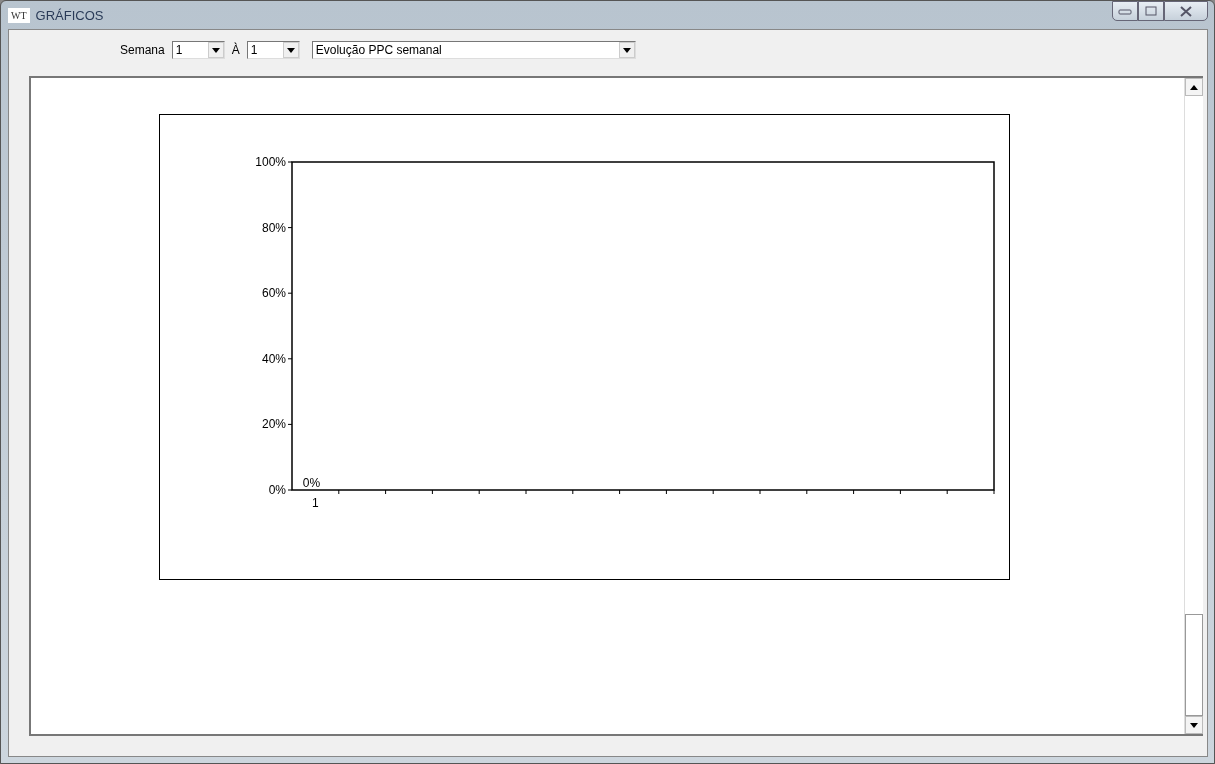  What do you see at coordinates (273, 358) in the screenshot?
I see `y-tick-label: 40%` at bounding box center [273, 358].